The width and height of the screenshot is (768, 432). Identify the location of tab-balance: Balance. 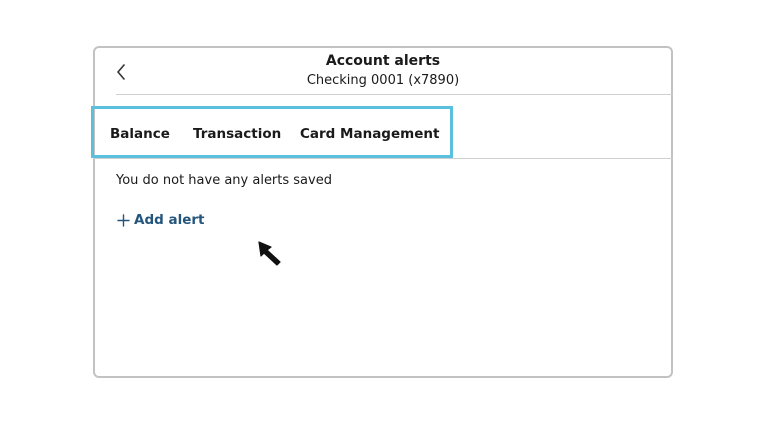
(140, 134).